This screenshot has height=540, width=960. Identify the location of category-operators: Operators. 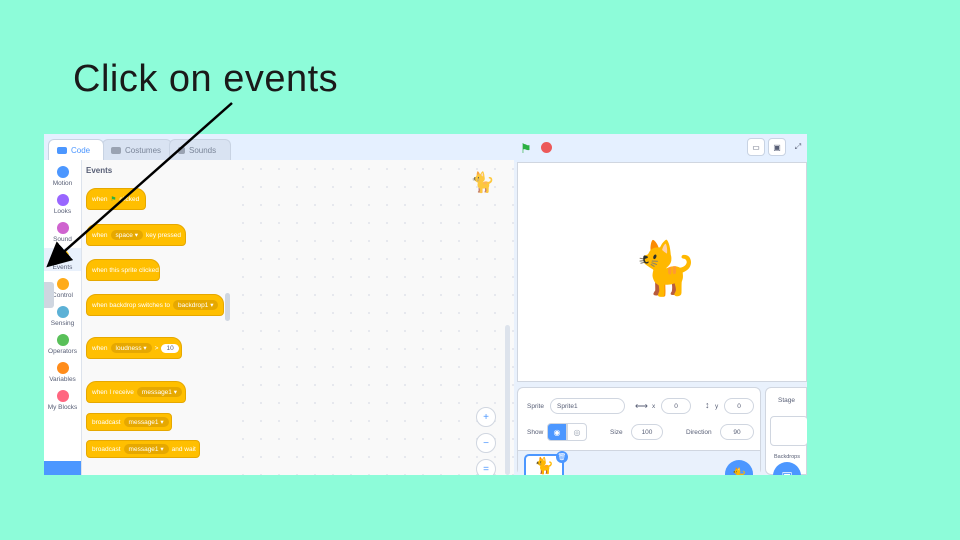
(62, 344).